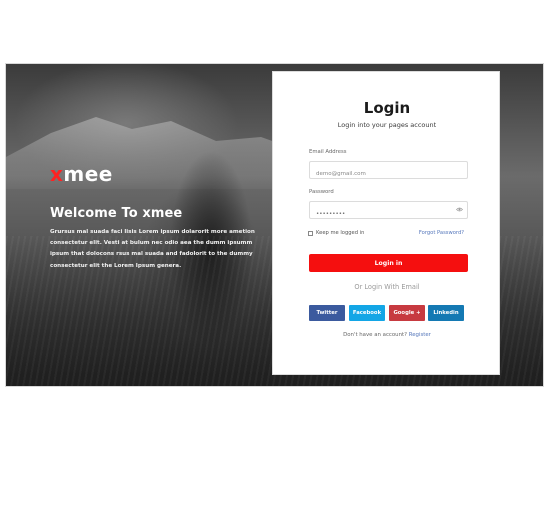  What do you see at coordinates (380, 174) in the screenshot?
I see `email-field` at bounding box center [380, 174].